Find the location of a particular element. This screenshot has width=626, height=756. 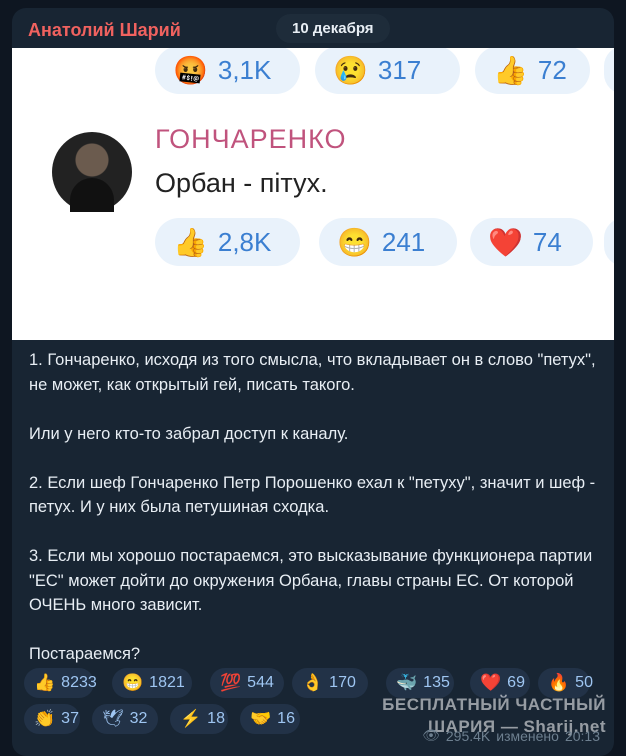

reaction-count: 32 is located at coordinates (138, 718).